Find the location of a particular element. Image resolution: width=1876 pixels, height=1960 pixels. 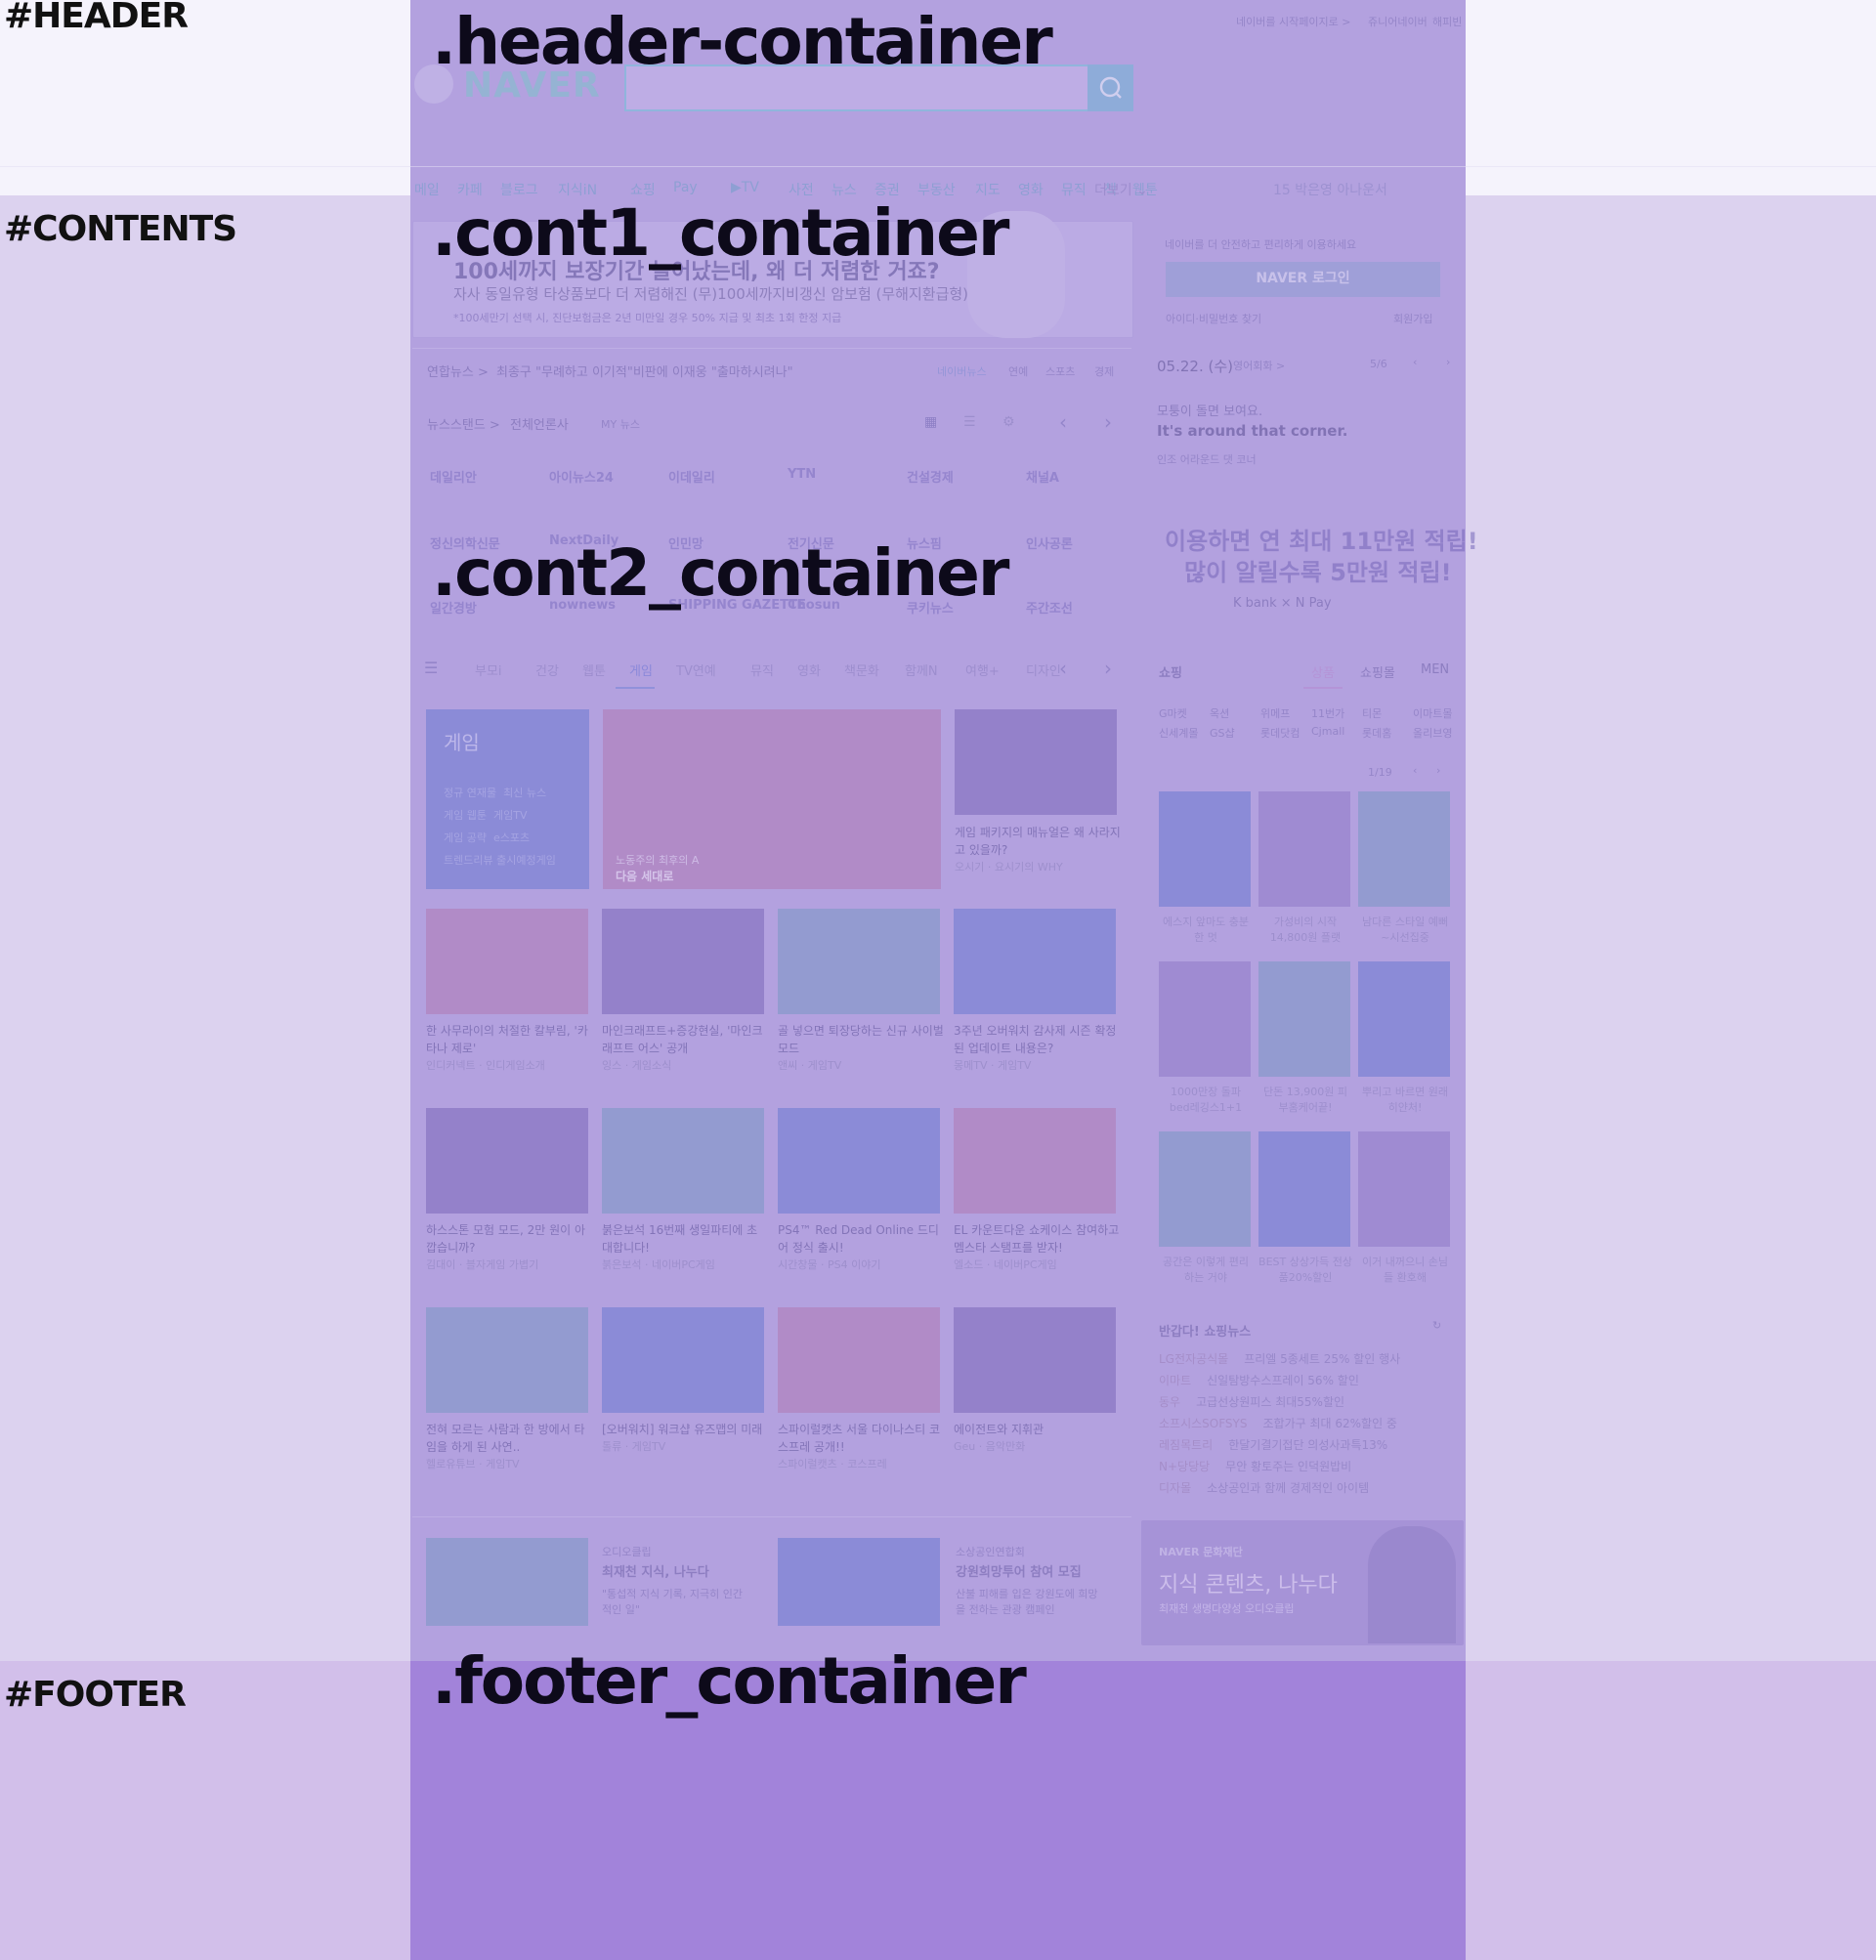

nav-item: Pay is located at coordinates (685, 187).